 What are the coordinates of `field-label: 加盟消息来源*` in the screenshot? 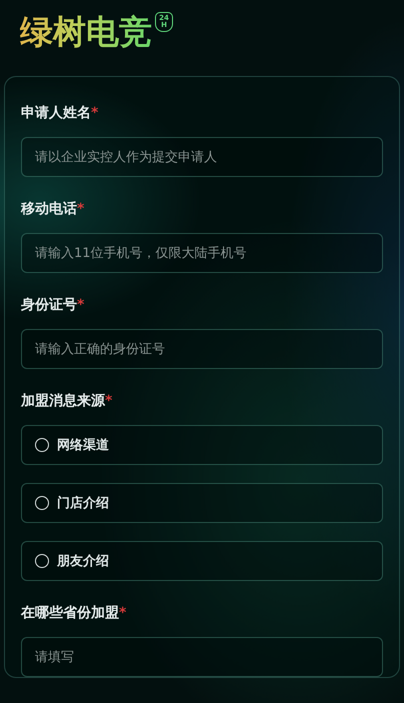 It's located at (67, 401).